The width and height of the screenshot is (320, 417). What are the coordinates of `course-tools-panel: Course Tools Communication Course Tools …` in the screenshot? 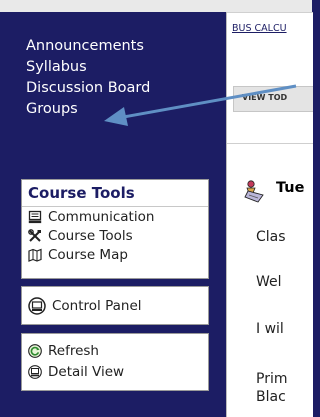 It's located at (115, 229).